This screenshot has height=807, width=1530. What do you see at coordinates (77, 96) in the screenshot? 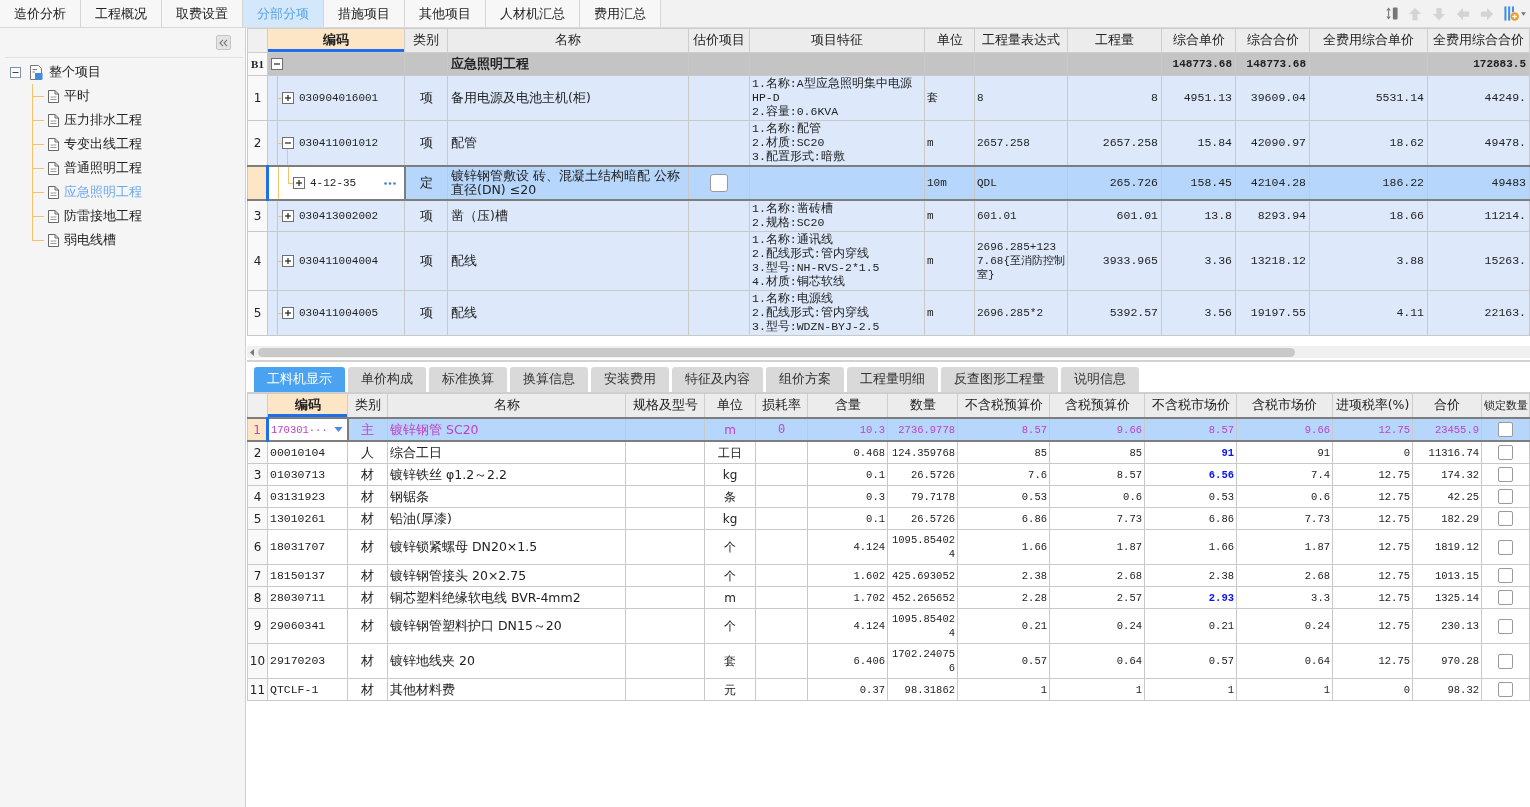
I see `tree-item: 平时` at bounding box center [77, 96].